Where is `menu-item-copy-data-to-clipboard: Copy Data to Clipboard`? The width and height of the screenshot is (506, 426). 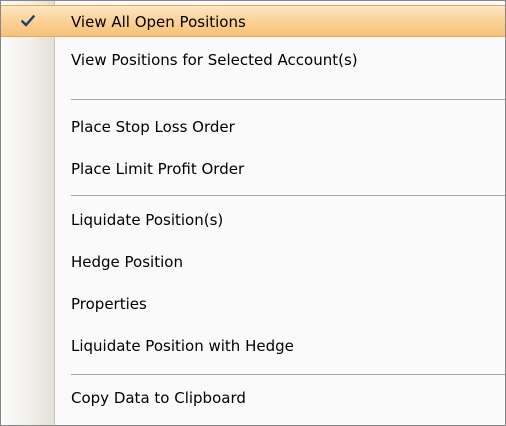 menu-item-copy-data-to-clipboard: Copy Data to Clipboard is located at coordinates (253, 398).